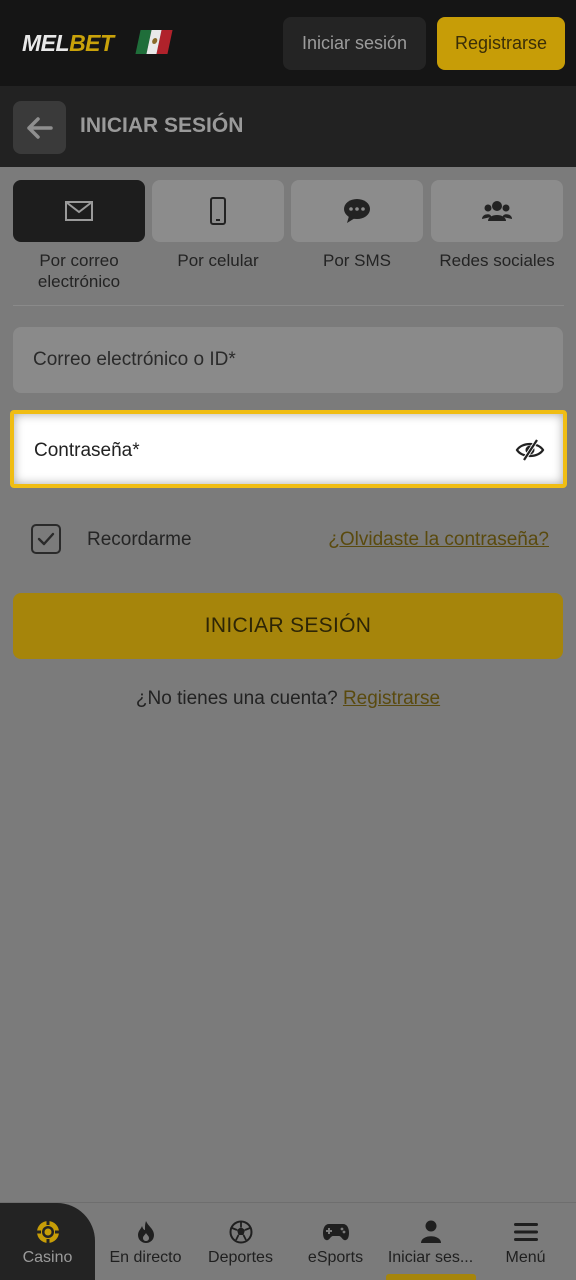 This screenshot has width=576, height=1280. I want to click on flame-icon, so click(145, 1232).